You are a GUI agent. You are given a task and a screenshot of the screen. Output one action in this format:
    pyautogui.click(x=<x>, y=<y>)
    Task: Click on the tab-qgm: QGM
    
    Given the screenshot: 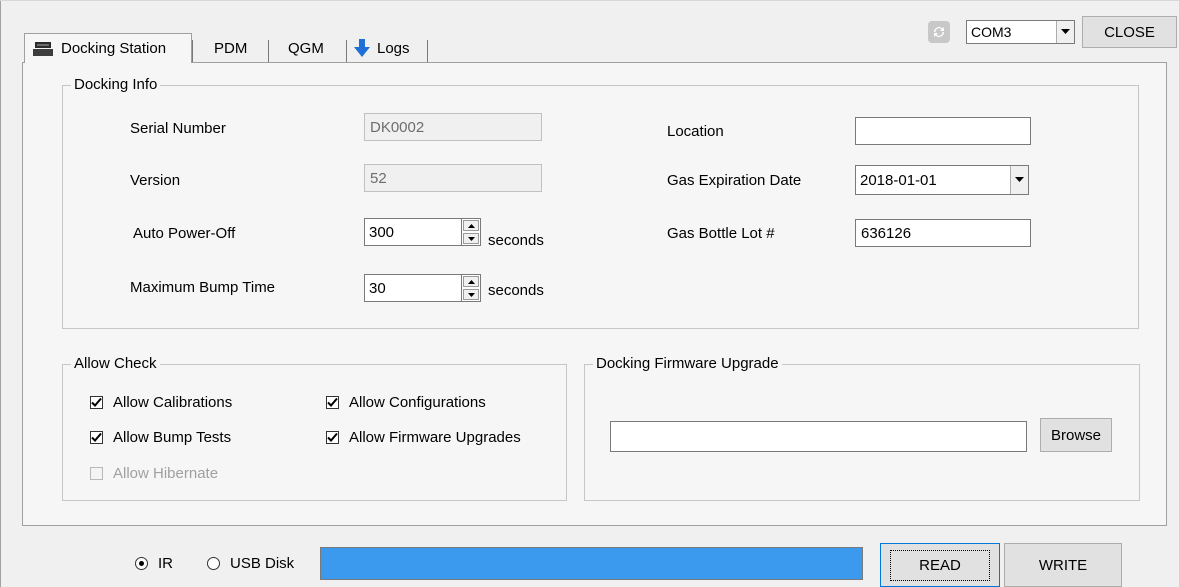 What is the action you would take?
    pyautogui.click(x=306, y=48)
    